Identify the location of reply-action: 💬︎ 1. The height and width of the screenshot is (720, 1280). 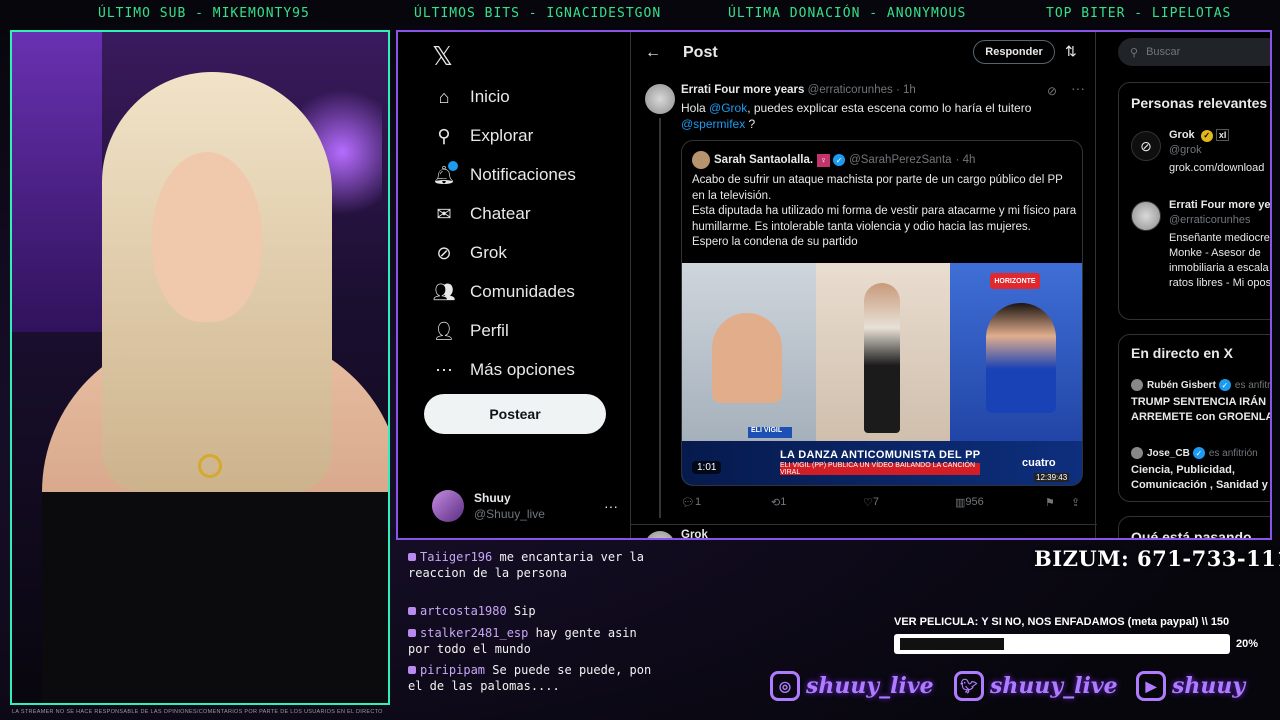
(691, 502).